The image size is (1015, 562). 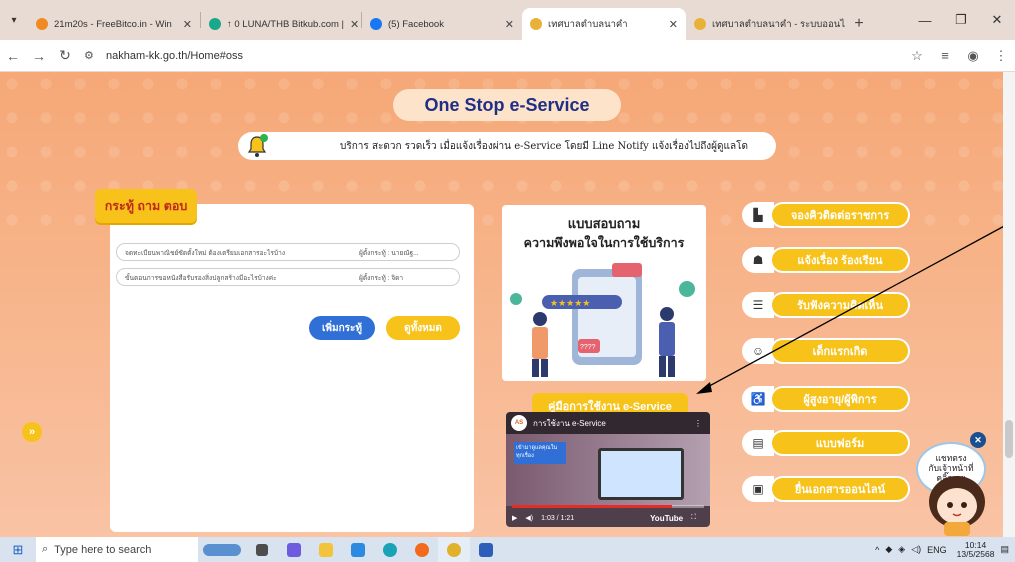 What do you see at coordinates (608, 518) in the screenshot?
I see `video-controls: ▶ ◀) 1:03 / 1:21 YouTube ⛶` at bounding box center [608, 518].